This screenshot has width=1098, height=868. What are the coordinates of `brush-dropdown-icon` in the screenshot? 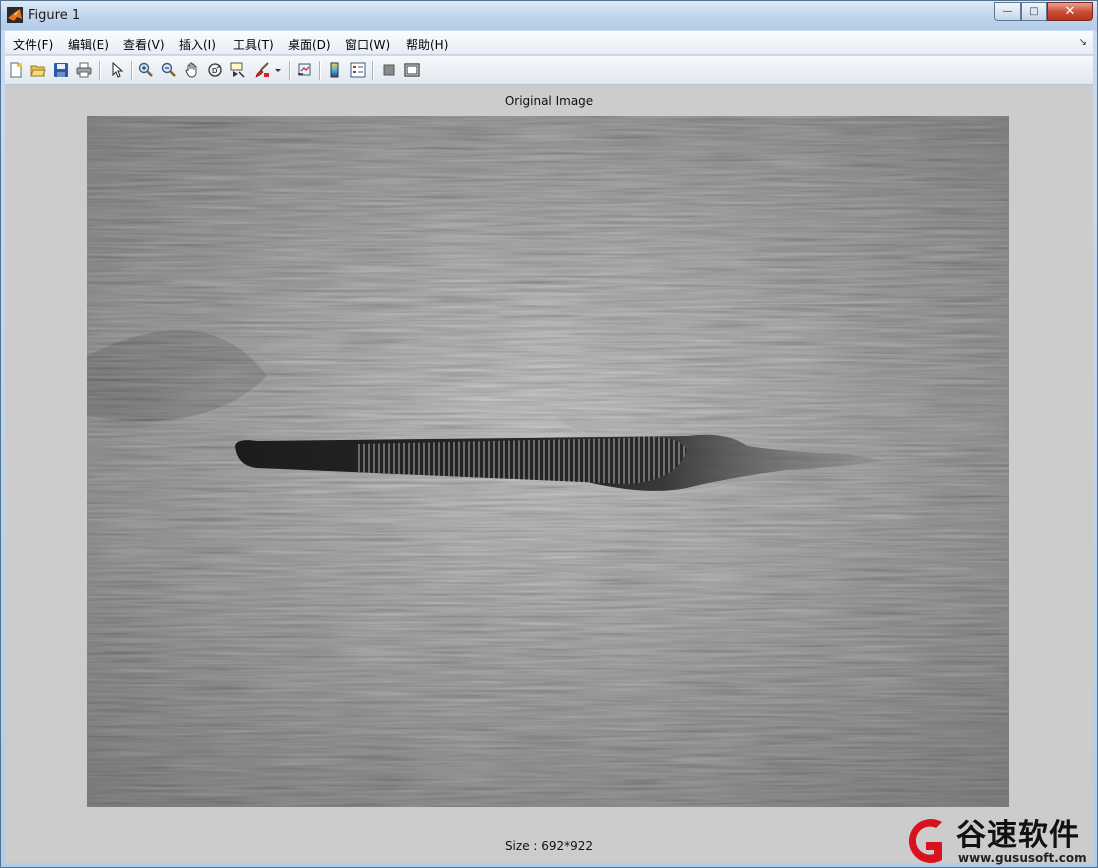 It's located at (278, 70).